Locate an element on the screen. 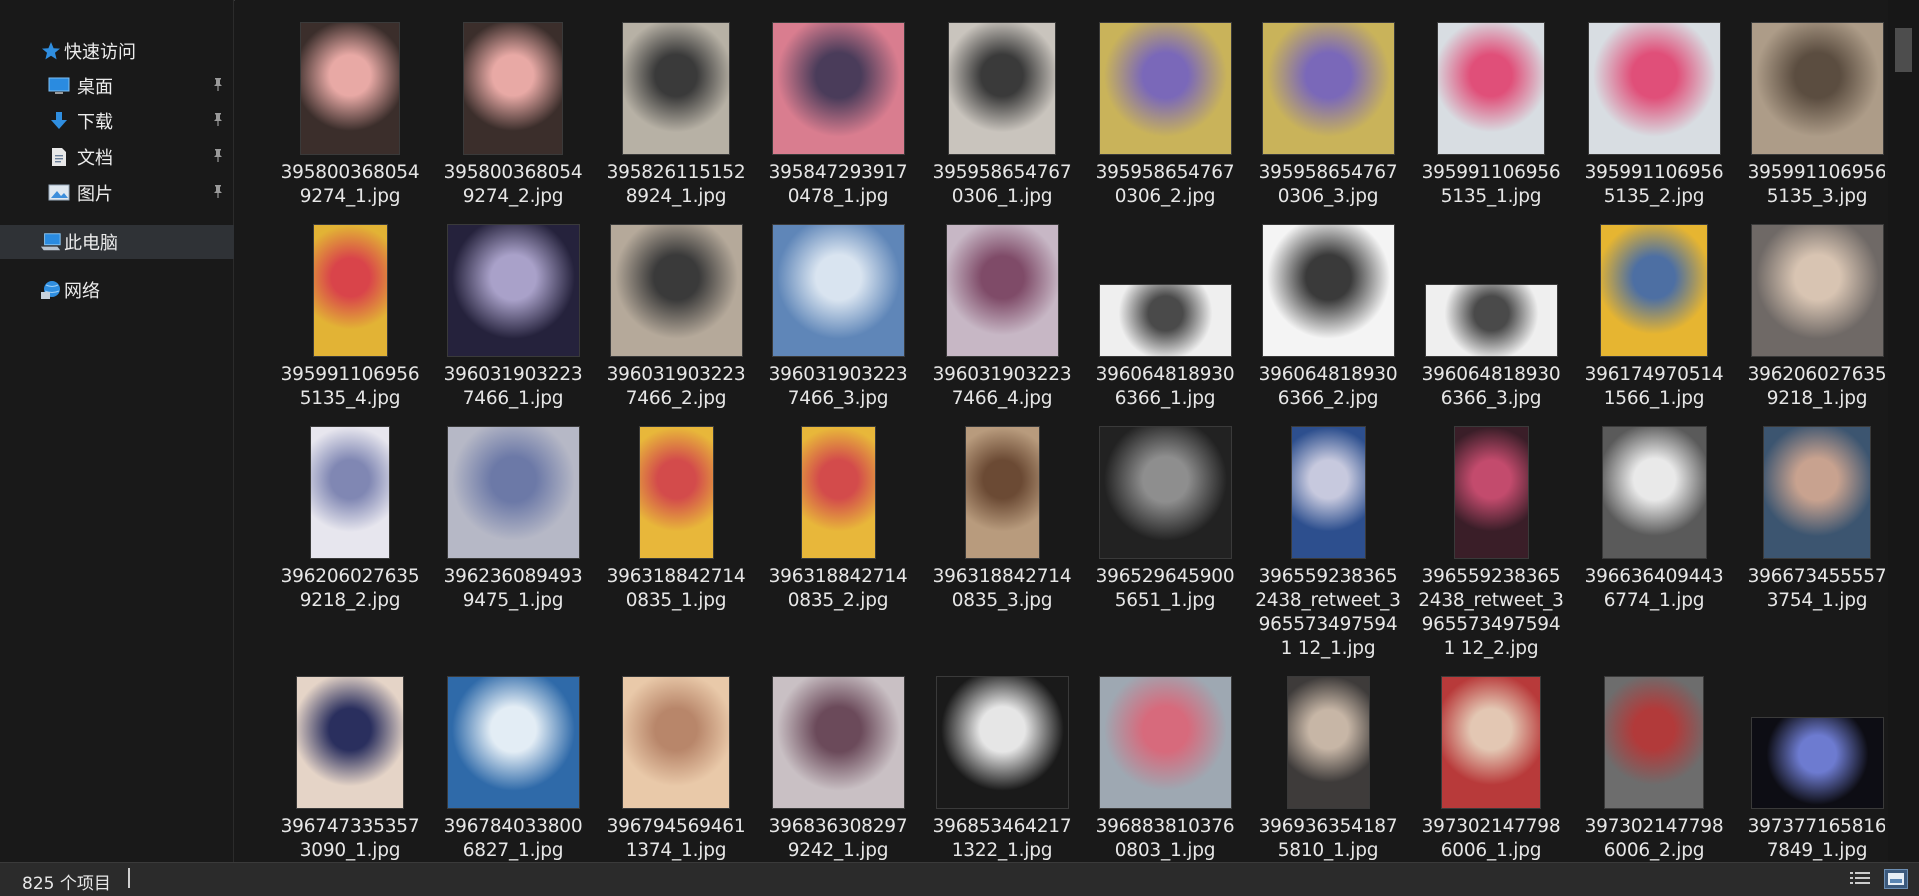 Image resolution: width=1919 pixels, height=896 pixels. file-name: 3965296459005651_1.jpg is located at coordinates (1165, 588).